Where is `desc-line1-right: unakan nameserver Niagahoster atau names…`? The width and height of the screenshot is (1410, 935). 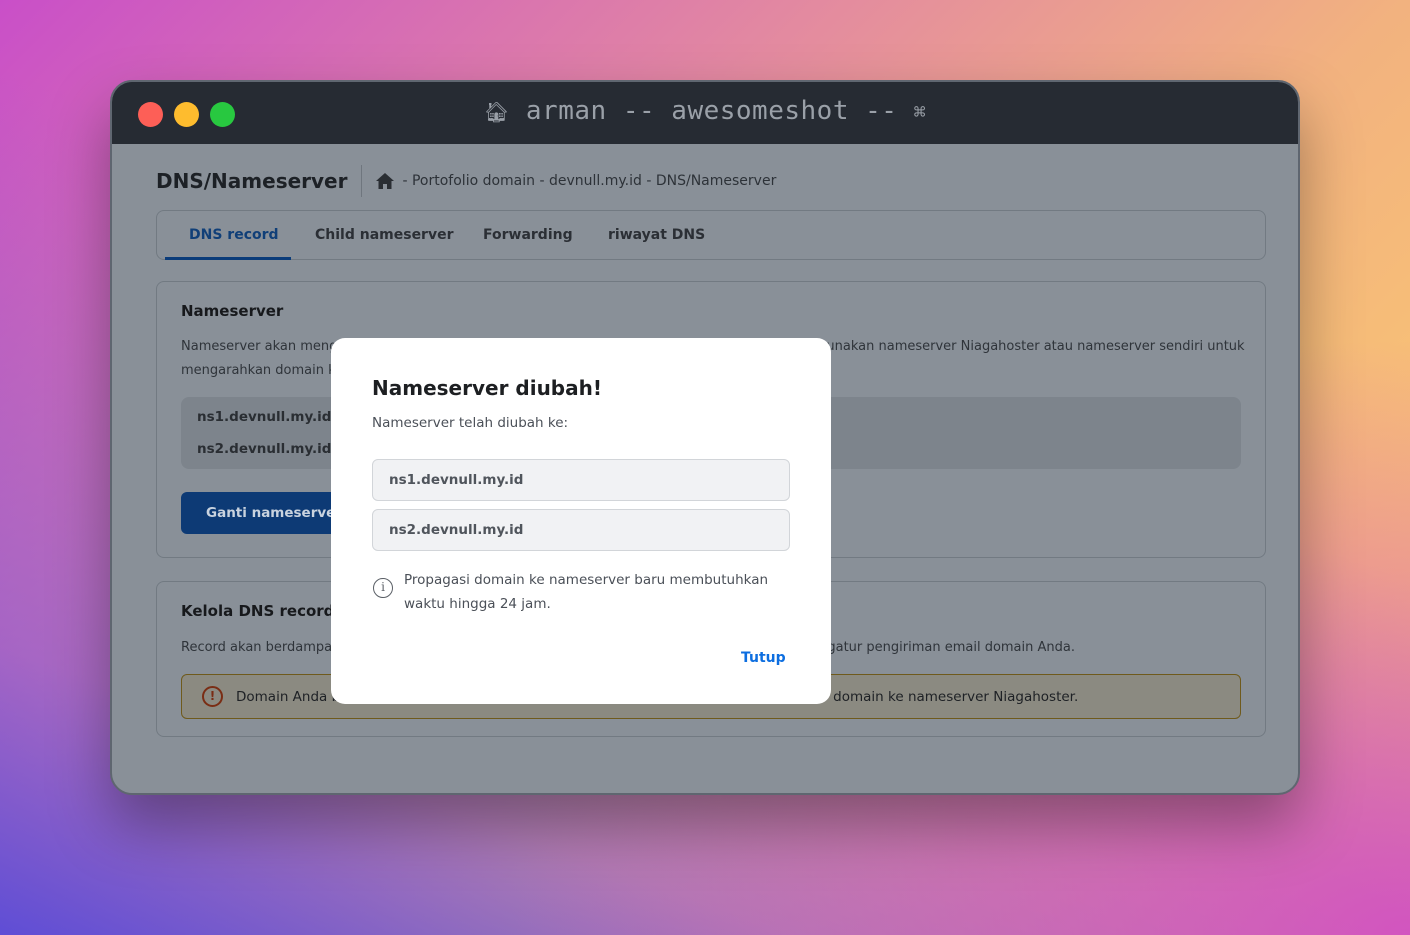
desc-line1-right: unakan nameserver Niagahoster atau names… is located at coordinates (1035, 346).